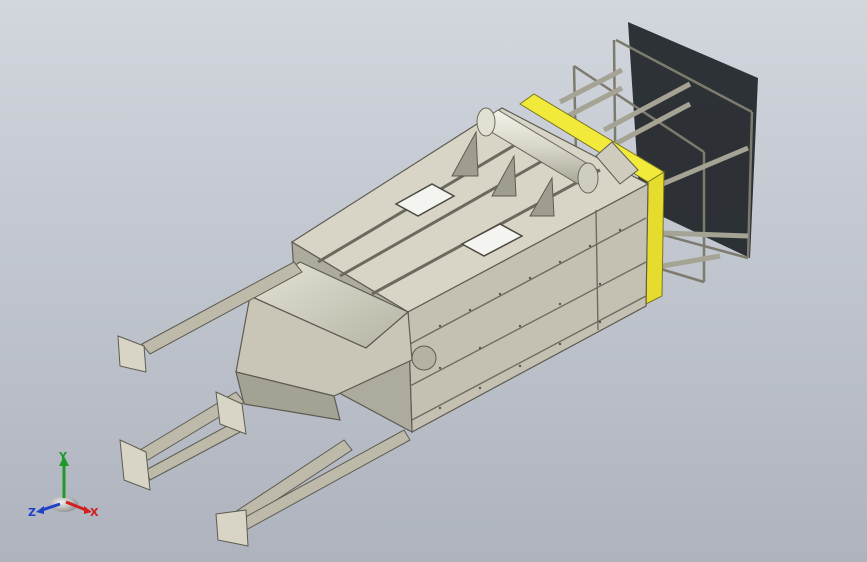 The height and width of the screenshot is (562, 867). Describe the element at coordinates (63, 456) in the screenshot. I see `triad-y-label: Y` at that location.